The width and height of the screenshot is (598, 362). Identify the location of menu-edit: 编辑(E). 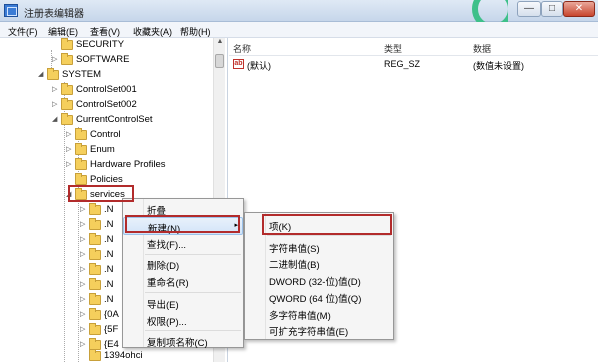
(63, 31).